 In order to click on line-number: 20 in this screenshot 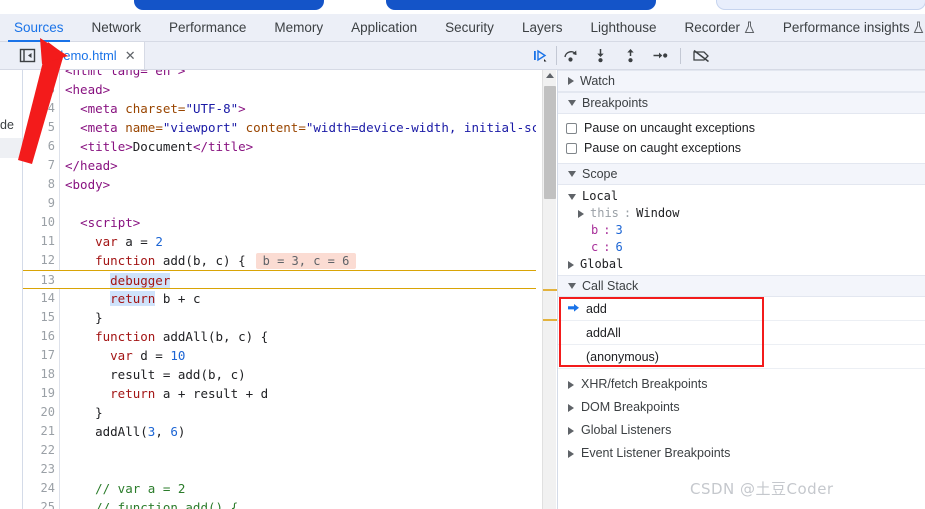, I will do `click(39, 412)`.